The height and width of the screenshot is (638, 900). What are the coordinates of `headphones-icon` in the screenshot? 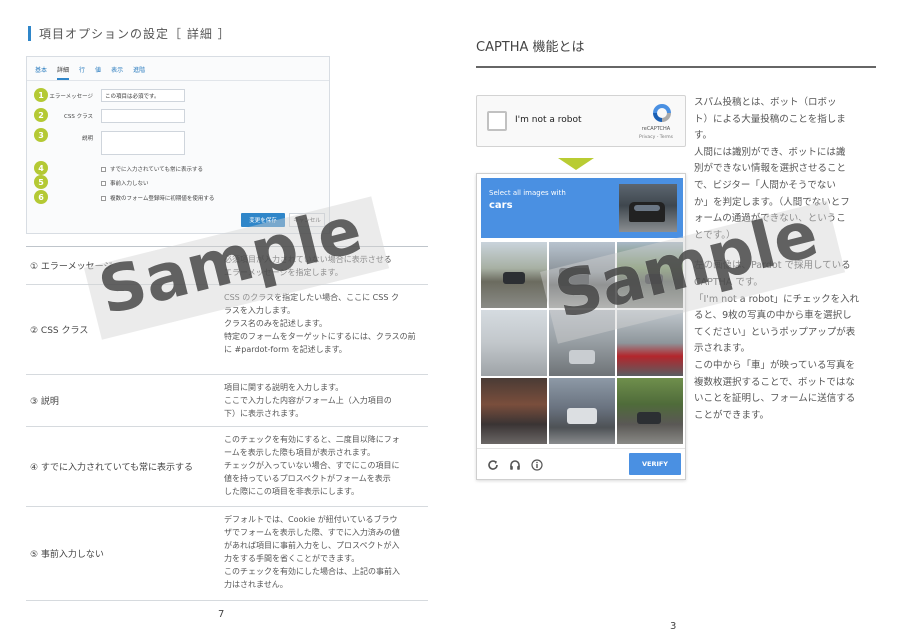 It's located at (515, 465).